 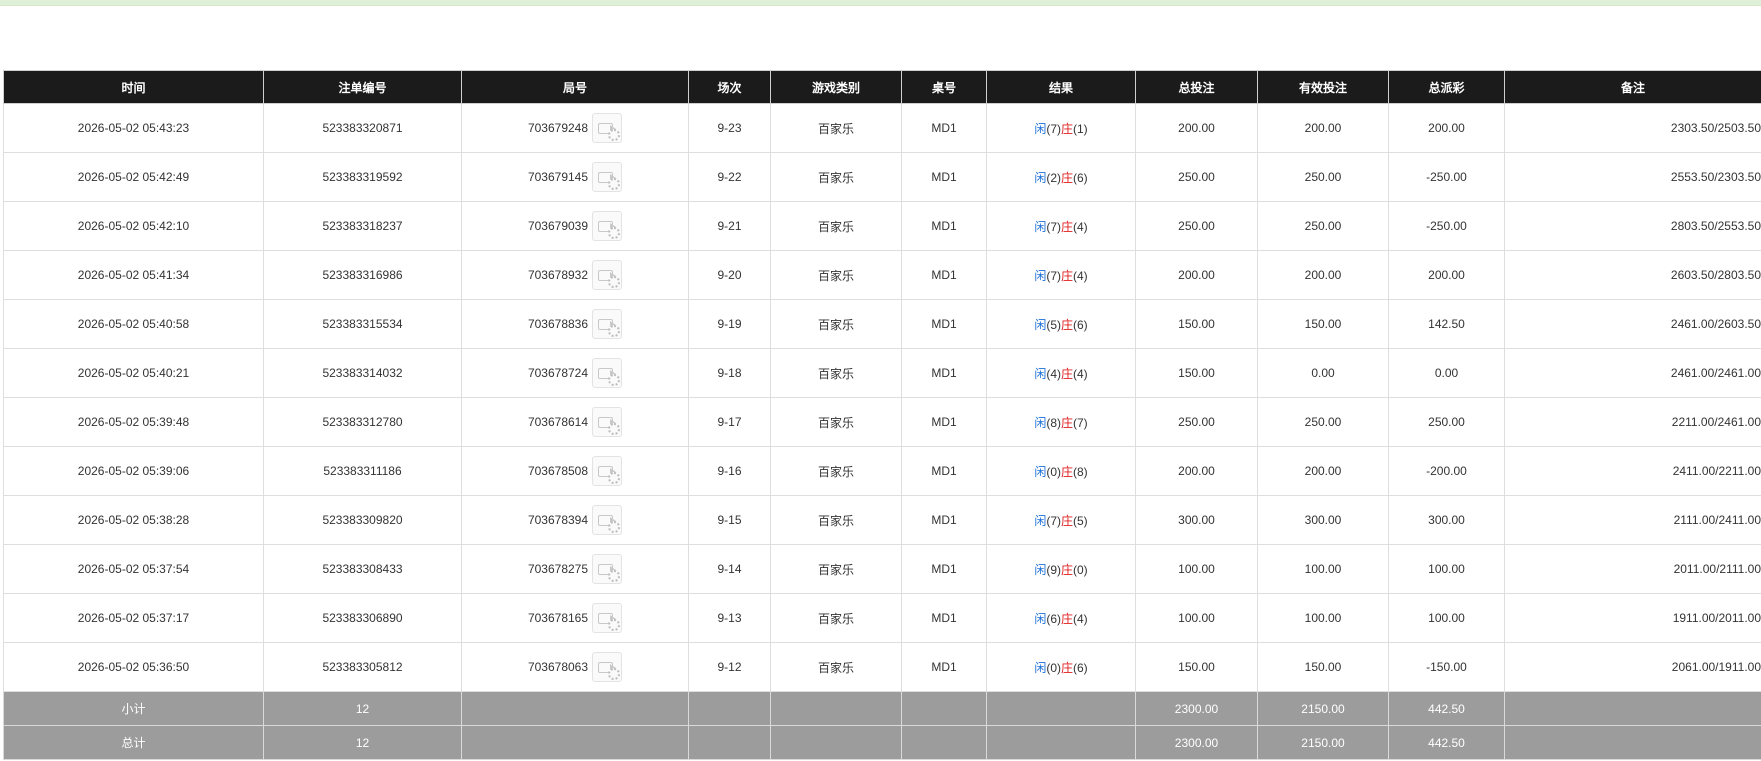 I want to click on result-banker-points: (4), so click(x=1080, y=373).